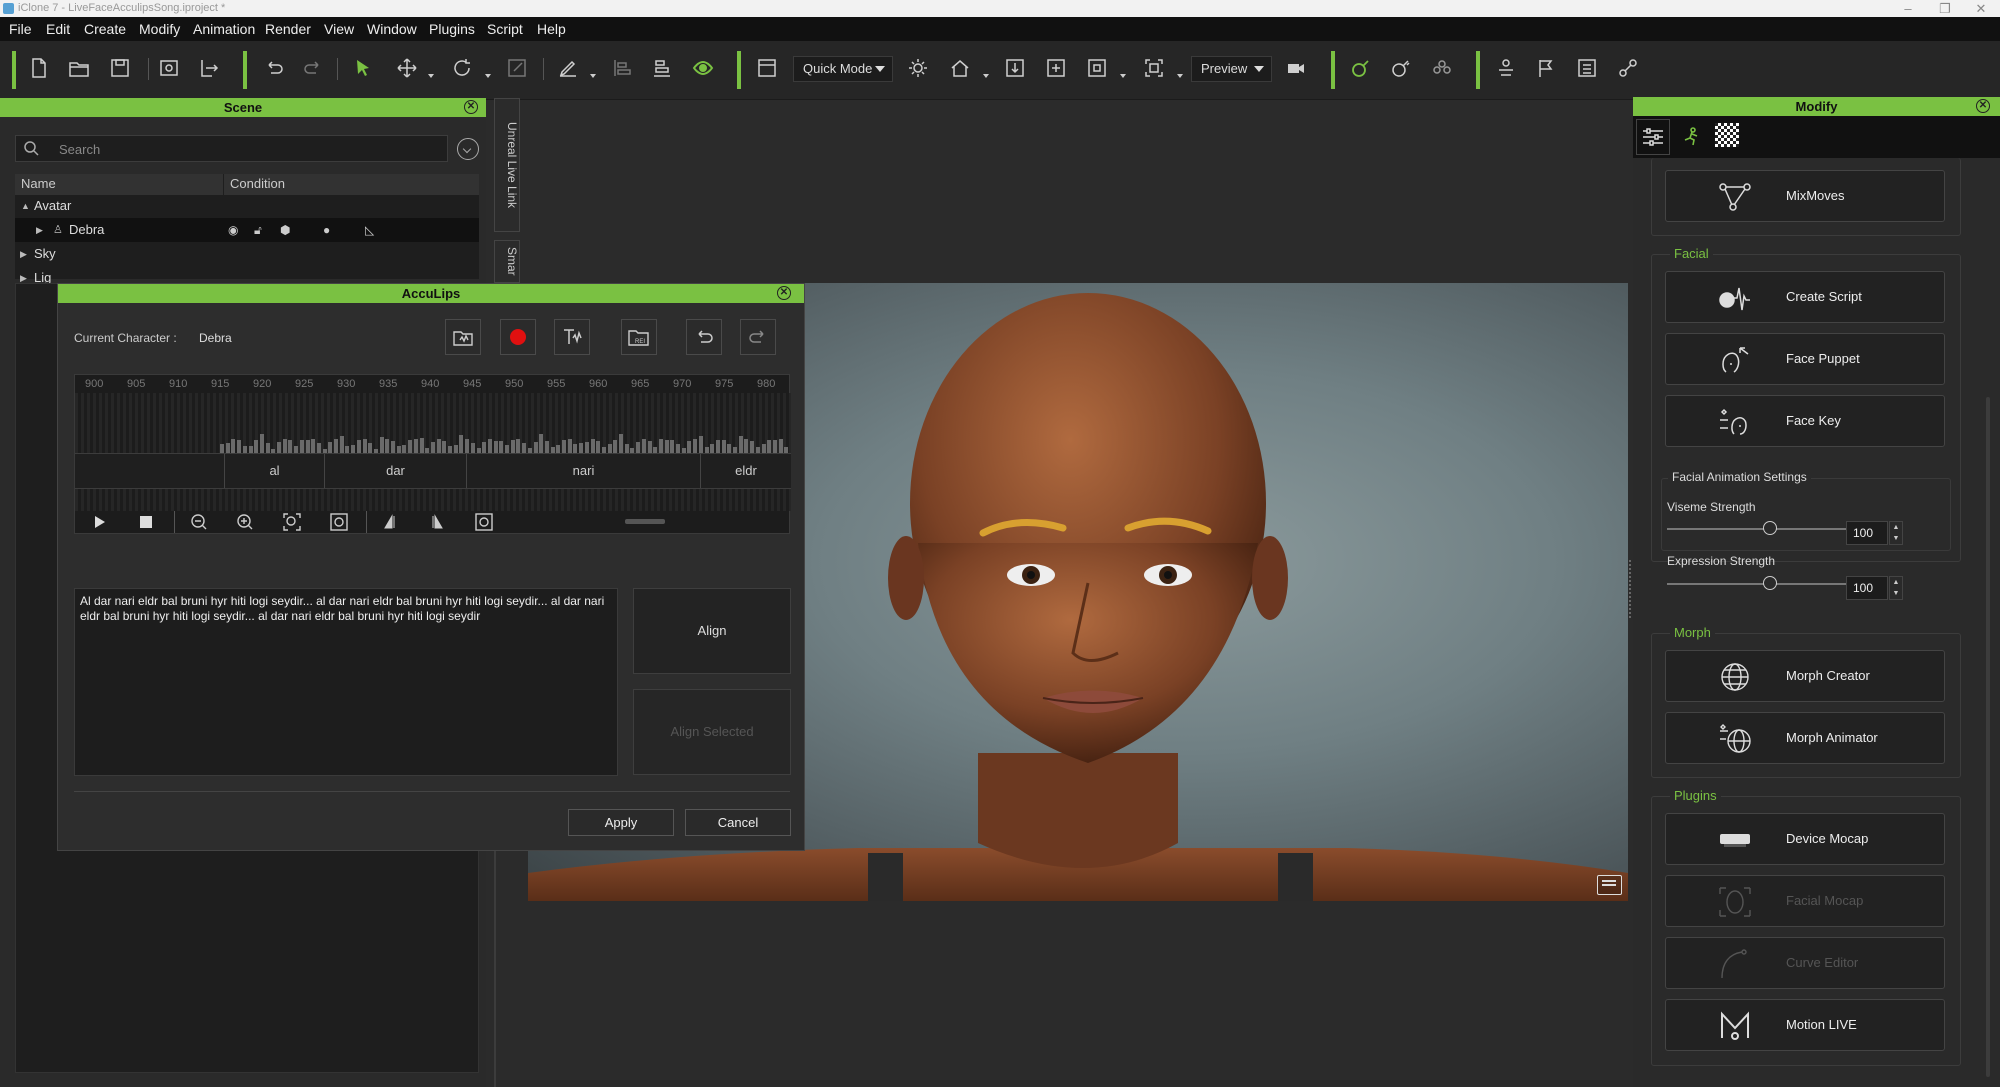 This screenshot has width=2000, height=1087. I want to click on device-mocap-button: Device Mocap, so click(1805, 839).